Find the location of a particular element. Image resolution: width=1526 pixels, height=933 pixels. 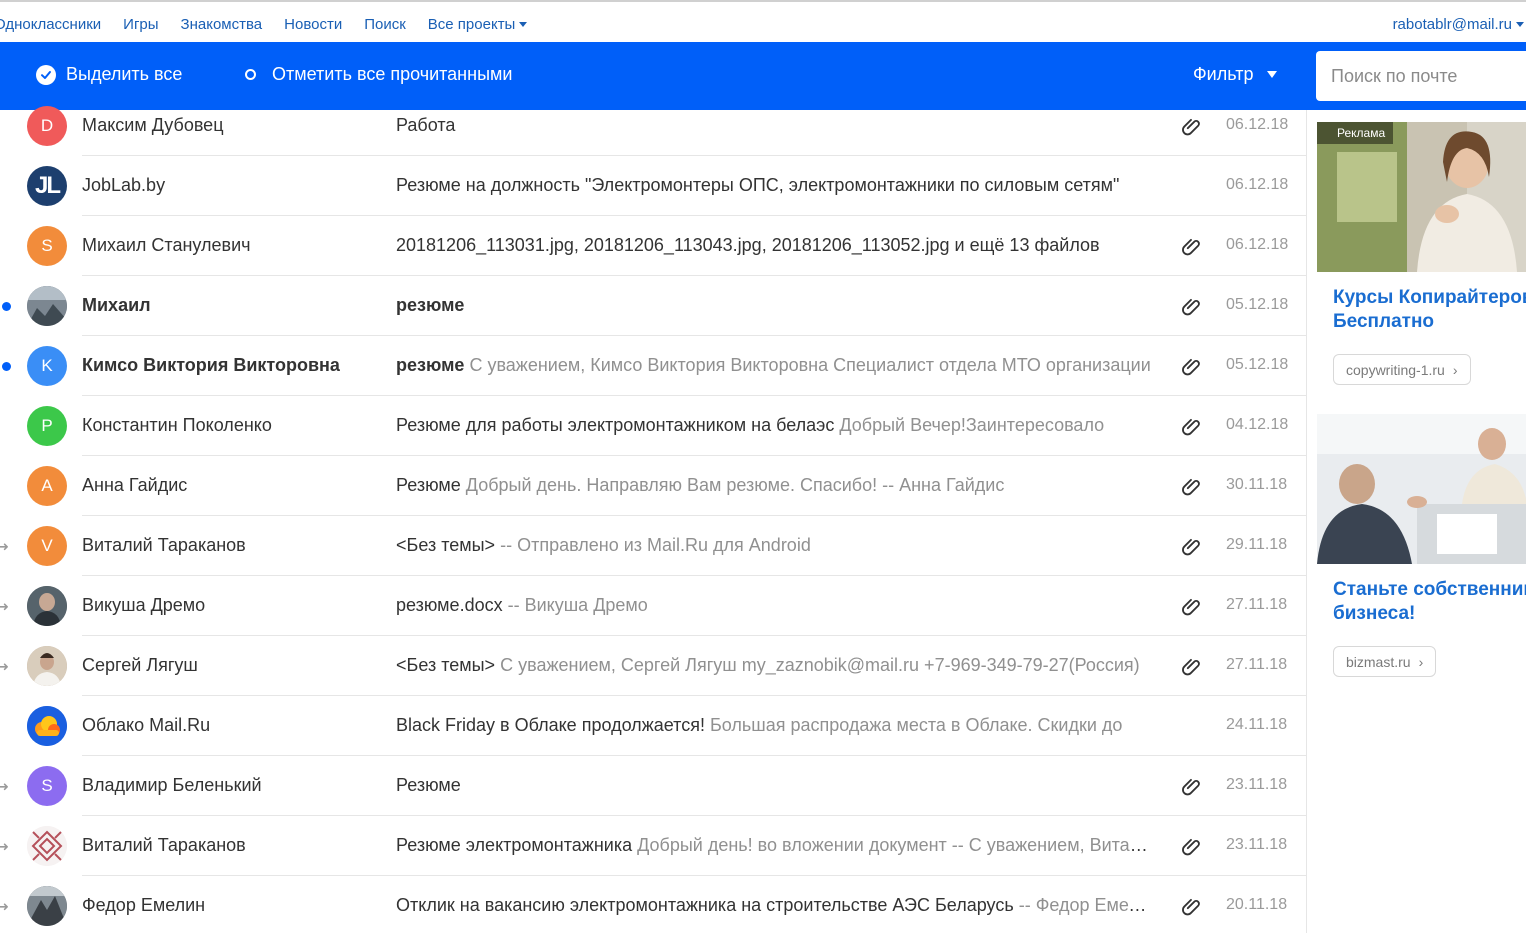

search-input is located at coordinates (1421, 76).